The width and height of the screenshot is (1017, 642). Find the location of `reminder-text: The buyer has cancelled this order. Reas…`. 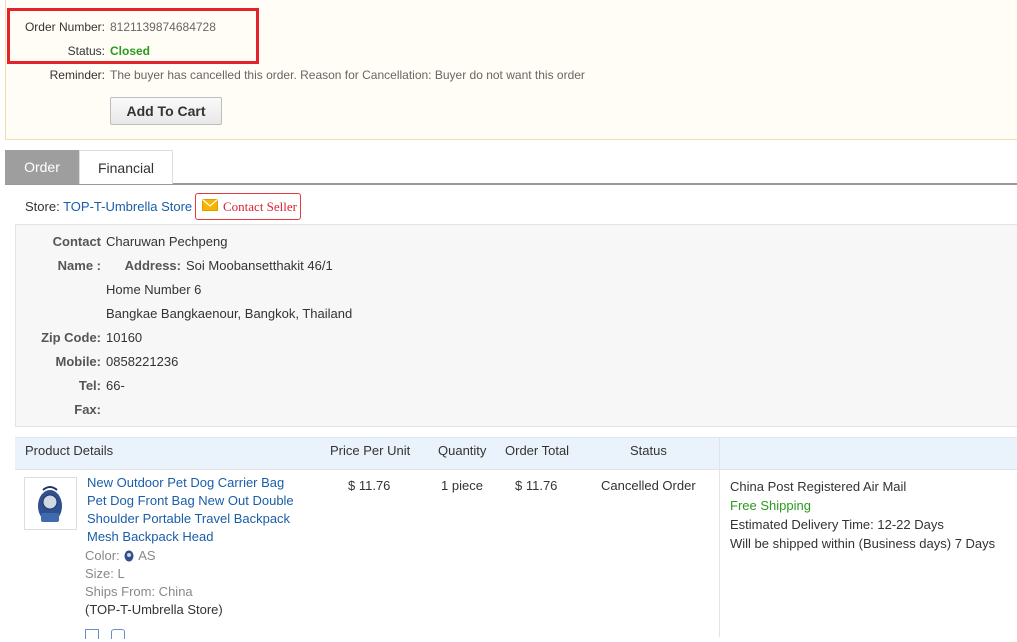

reminder-text: The buyer has cancelled this order. Reas… is located at coordinates (347, 75).